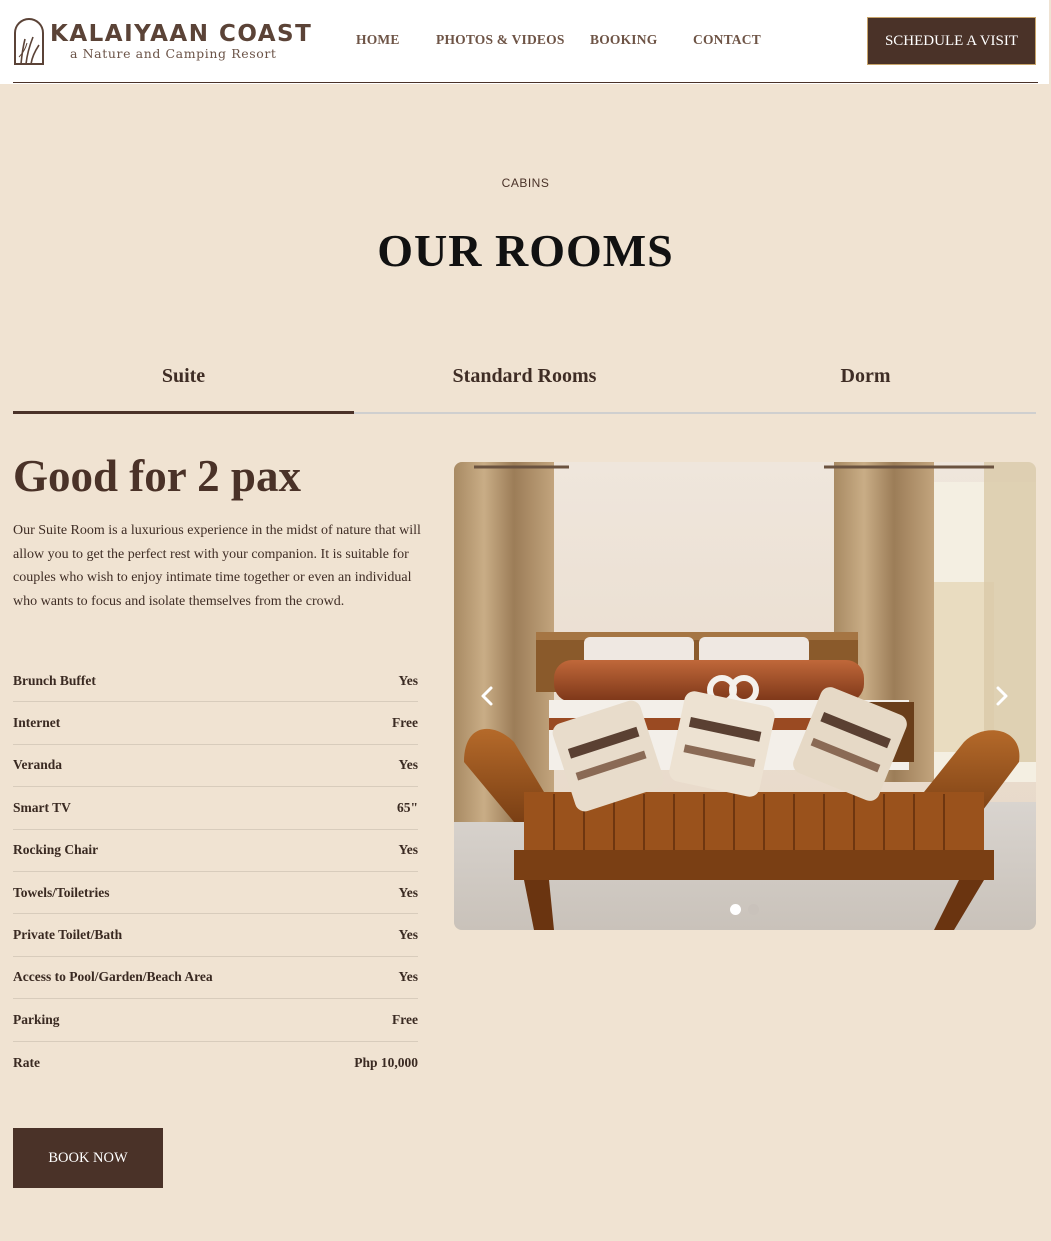 The height and width of the screenshot is (1241, 1051). I want to click on amenity-label: Private Toilet/Bath, so click(68, 935).